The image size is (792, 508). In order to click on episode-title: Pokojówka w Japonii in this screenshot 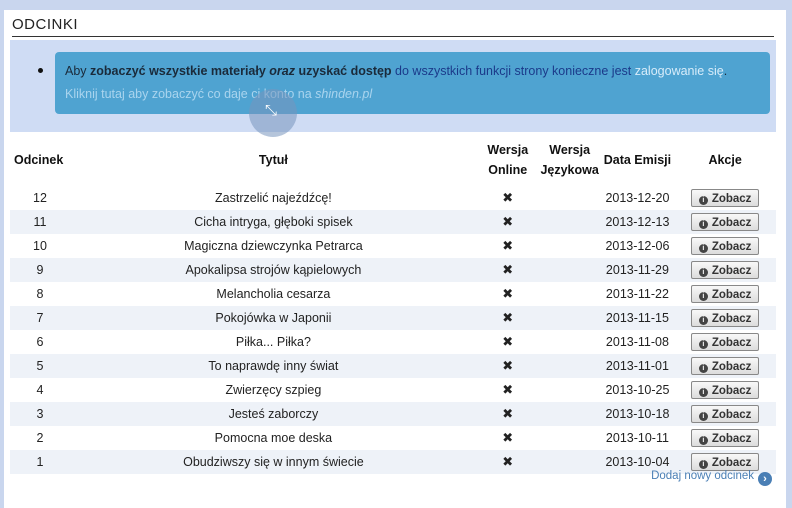, I will do `click(273, 318)`.